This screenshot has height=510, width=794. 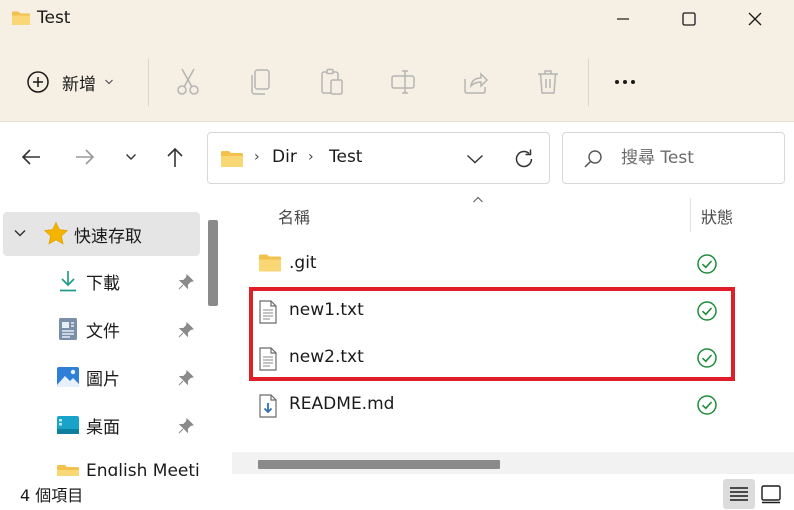 I want to click on delete-icon, so click(x=548, y=82).